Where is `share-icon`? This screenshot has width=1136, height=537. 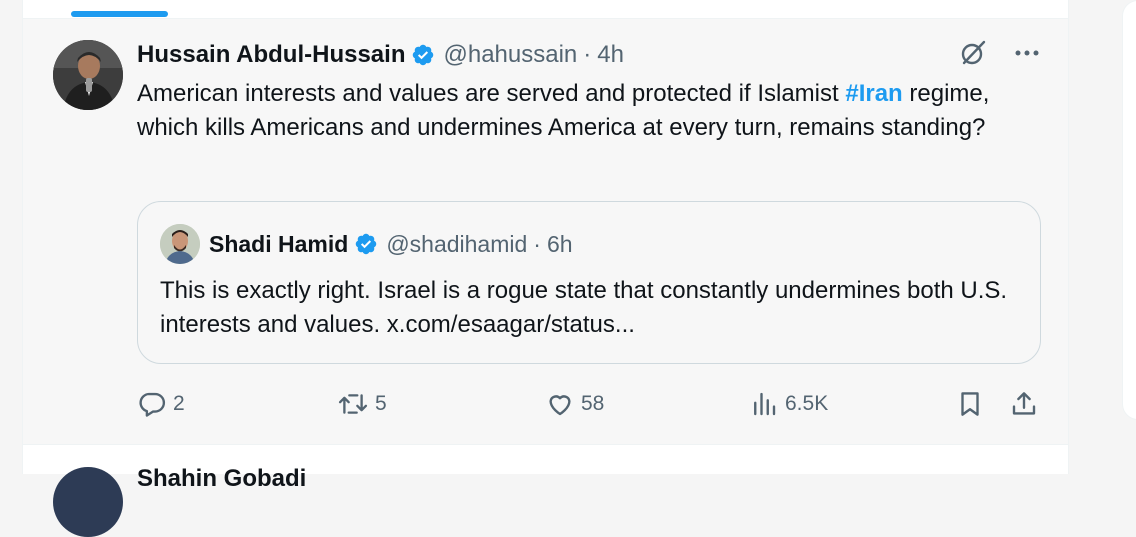 share-icon is located at coordinates (1024, 404).